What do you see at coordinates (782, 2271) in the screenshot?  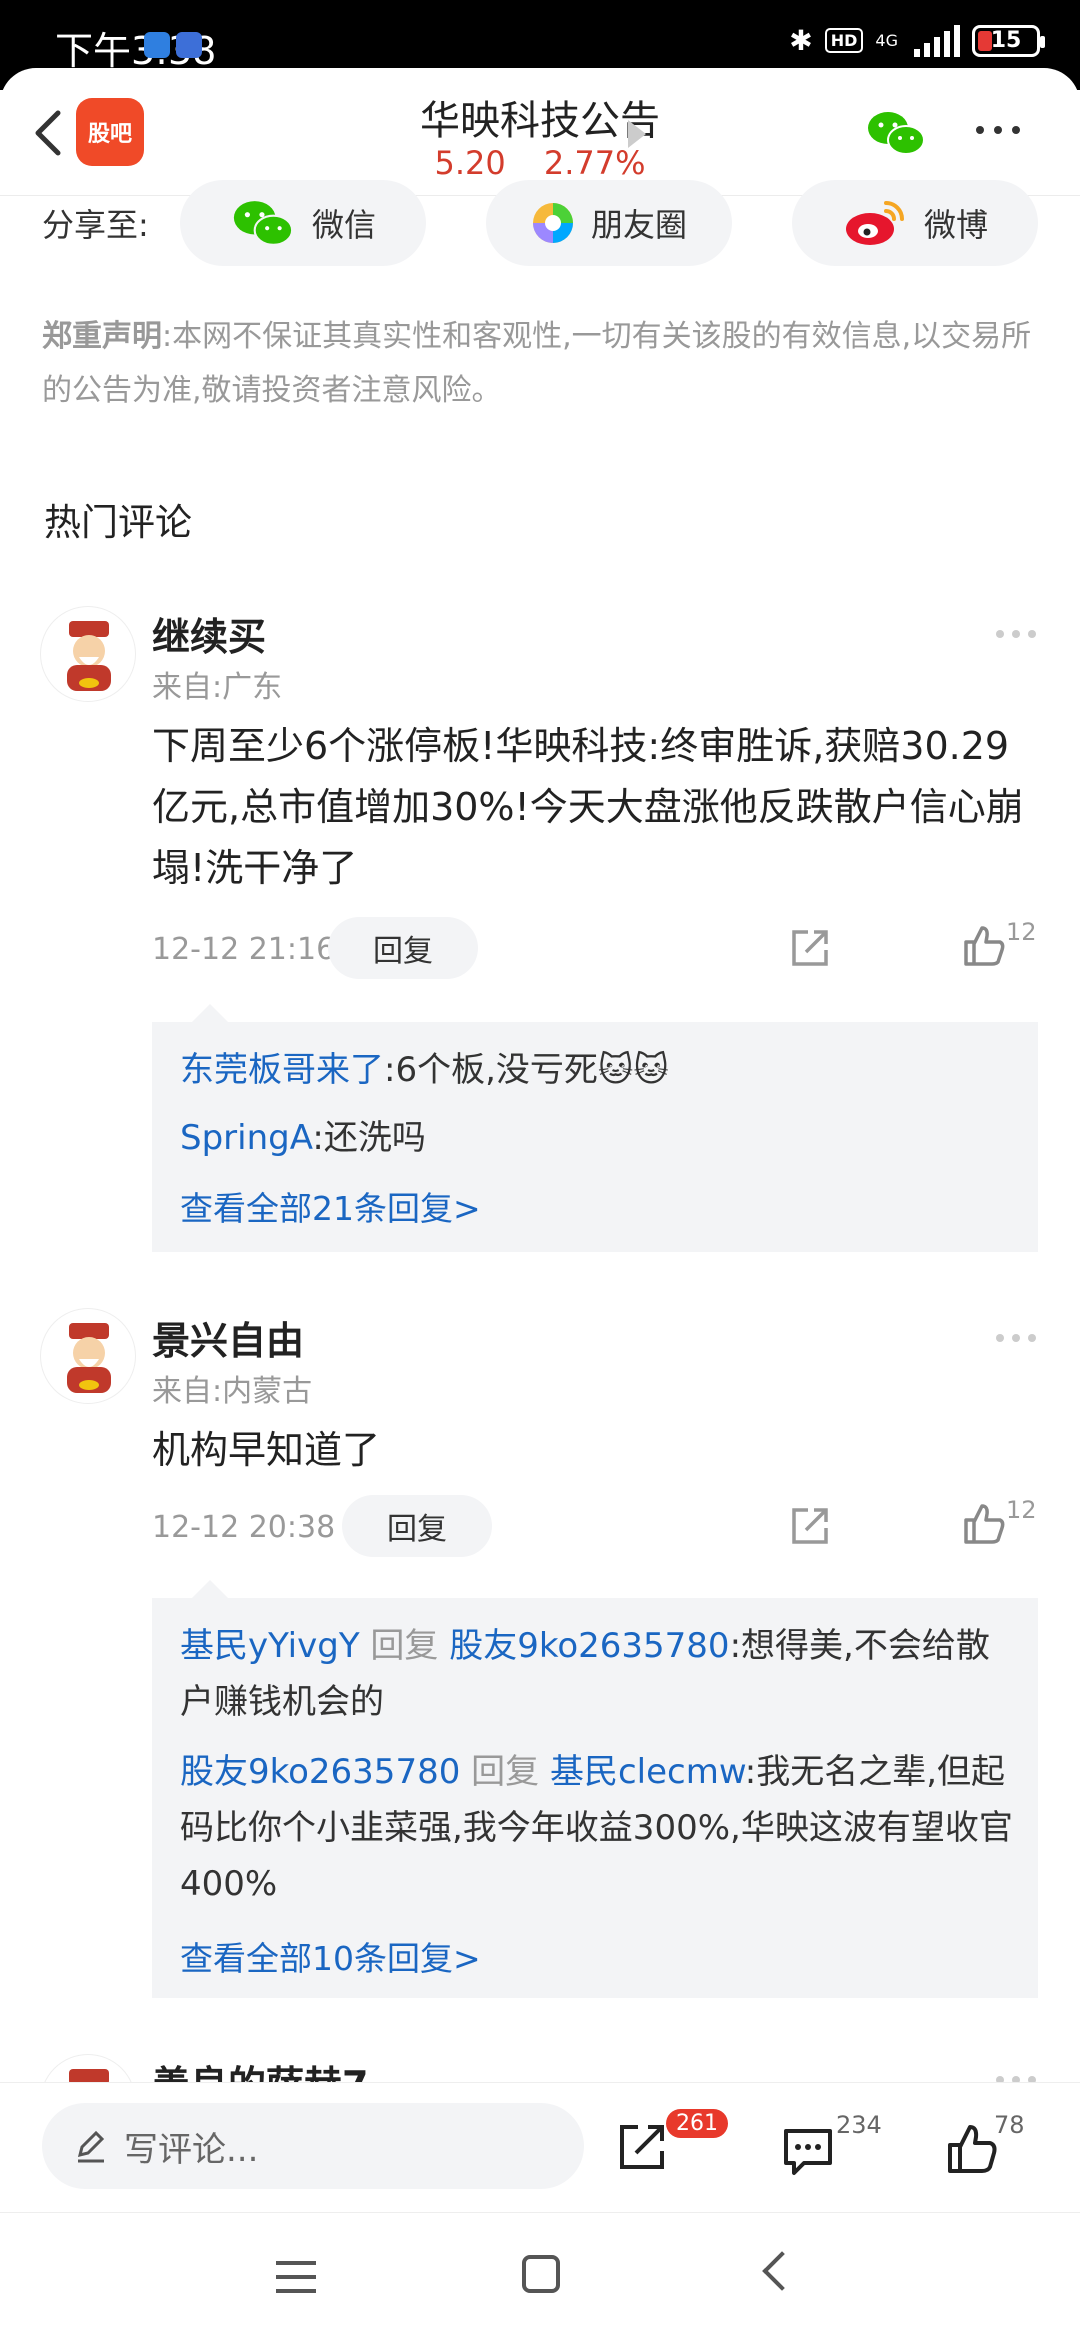 I see `system-back-button` at bounding box center [782, 2271].